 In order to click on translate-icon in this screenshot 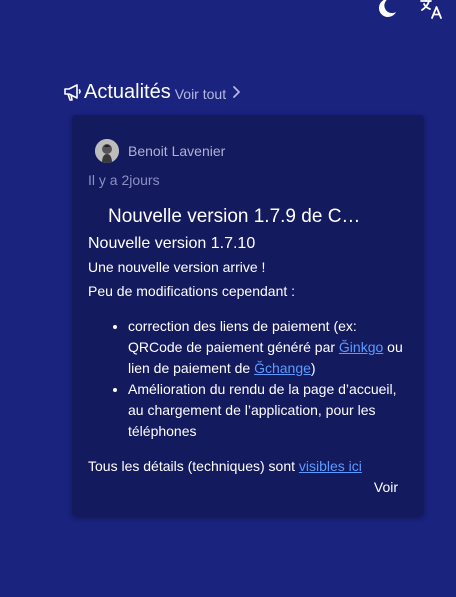, I will do `click(432, 11)`.